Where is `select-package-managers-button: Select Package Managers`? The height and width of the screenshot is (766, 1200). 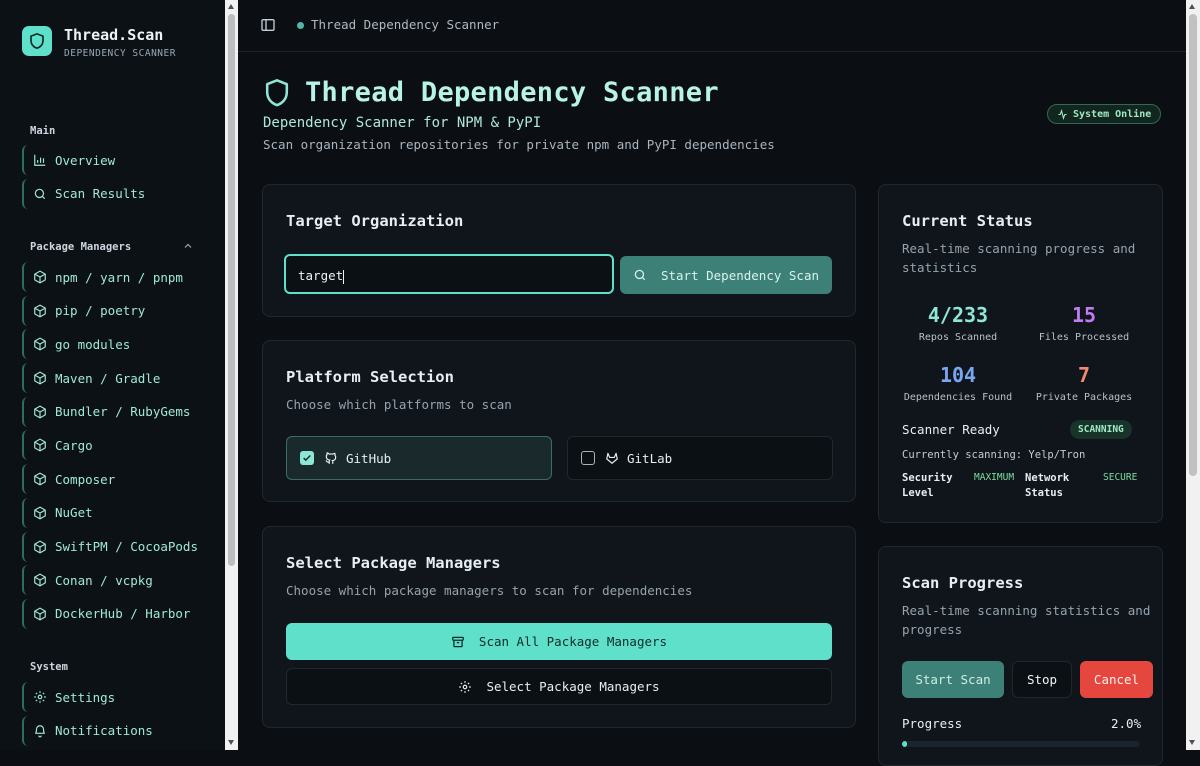
select-package-managers-button: Select Package Managers is located at coordinates (559, 686).